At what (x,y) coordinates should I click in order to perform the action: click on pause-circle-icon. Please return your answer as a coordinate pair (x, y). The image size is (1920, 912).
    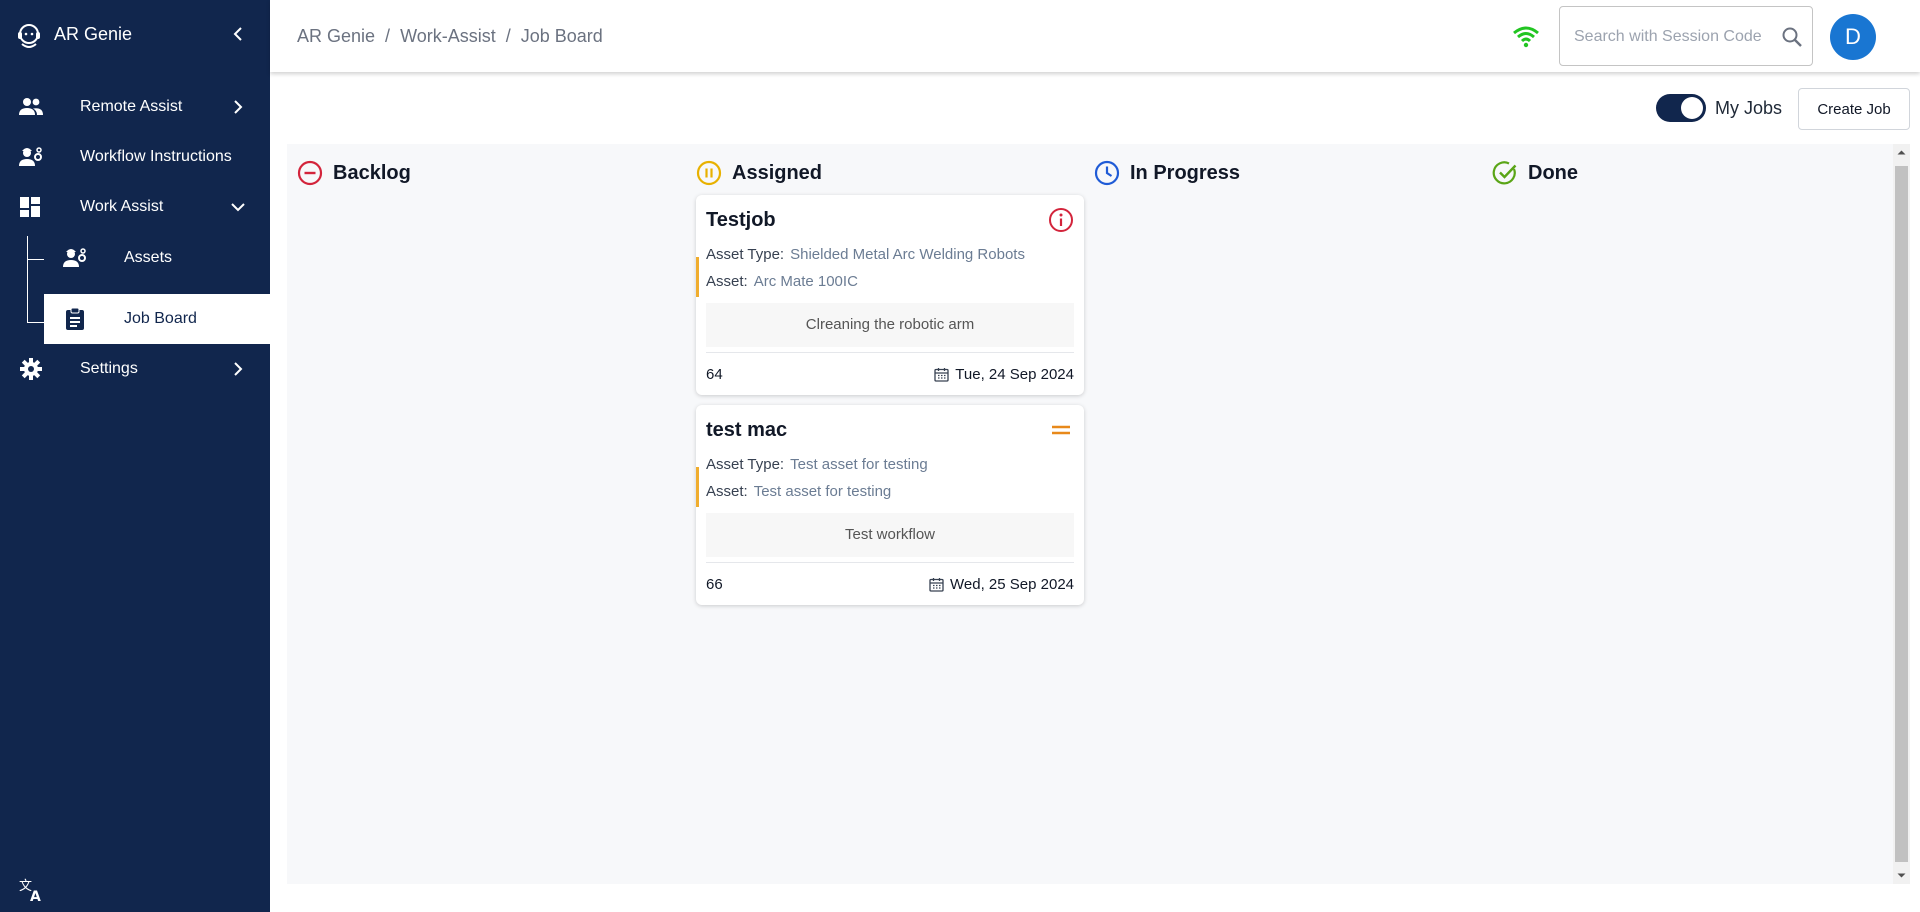
    Looking at the image, I should click on (709, 173).